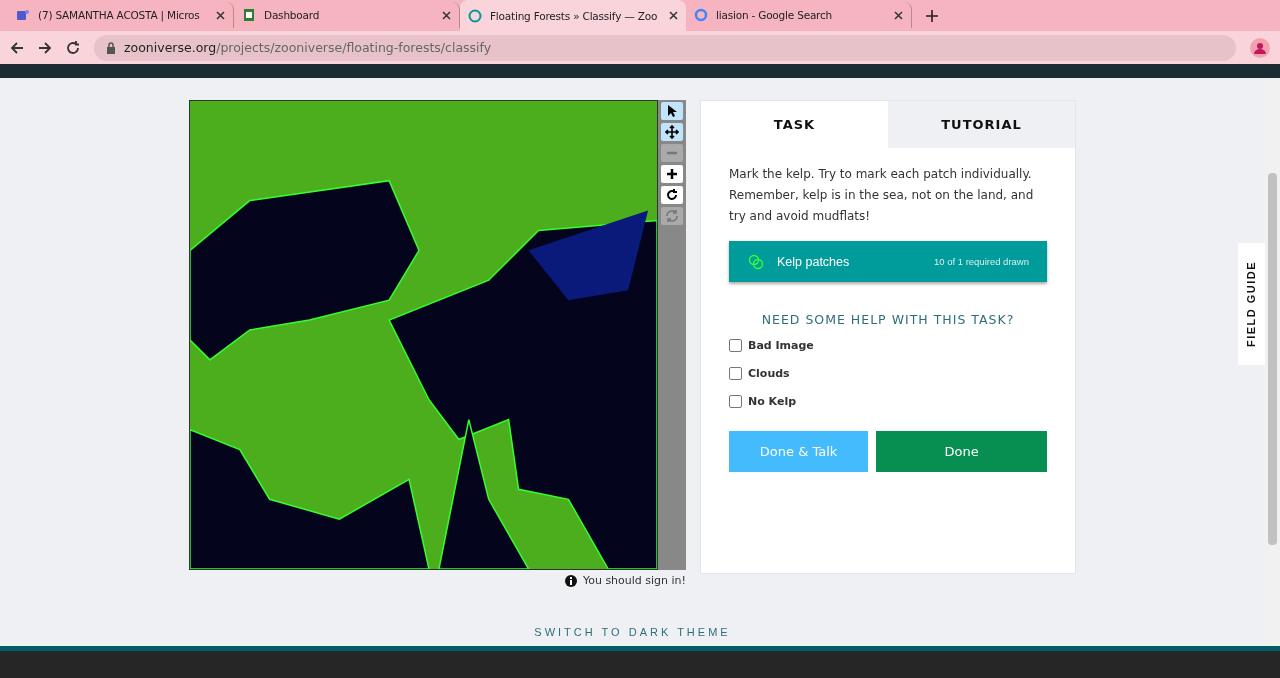 The height and width of the screenshot is (678, 1280). I want to click on plus-icon, so click(672, 174).